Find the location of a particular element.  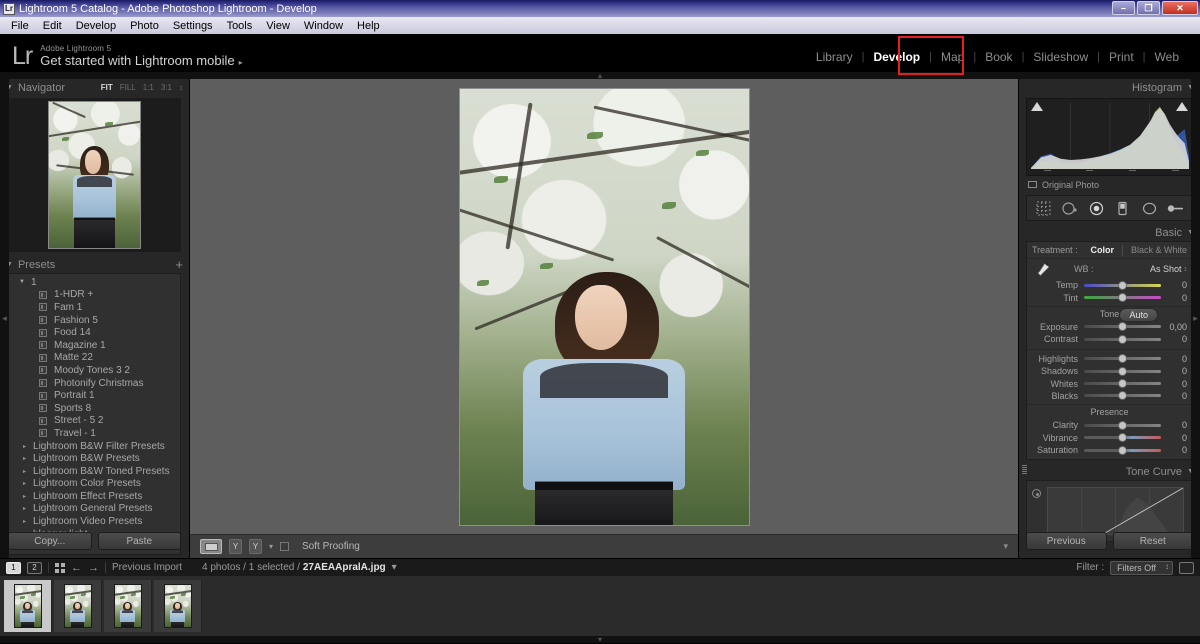

toolbar-dropdown-icon: ▾ is located at coordinates (1005, 546).